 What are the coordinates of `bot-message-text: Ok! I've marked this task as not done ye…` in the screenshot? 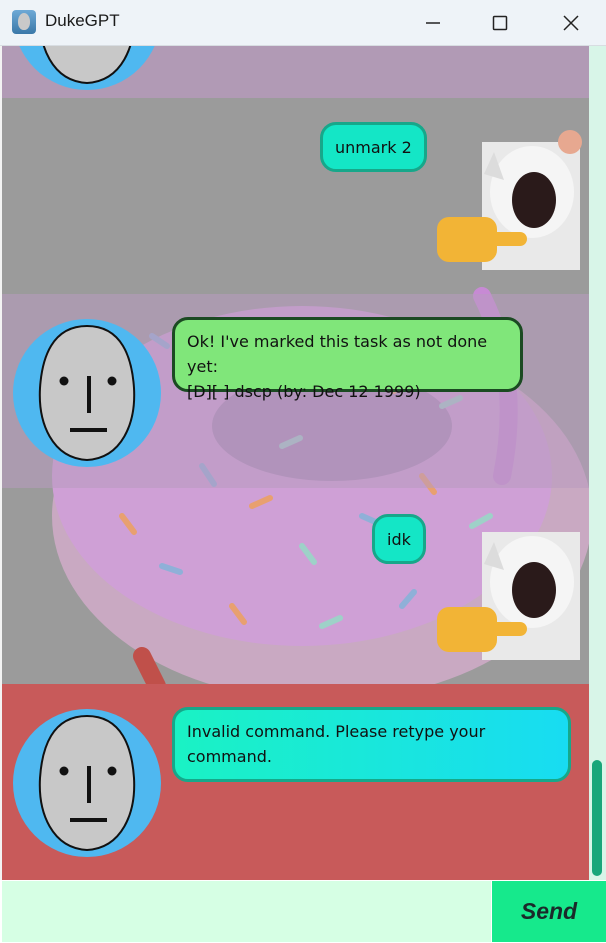 It's located at (337, 366).